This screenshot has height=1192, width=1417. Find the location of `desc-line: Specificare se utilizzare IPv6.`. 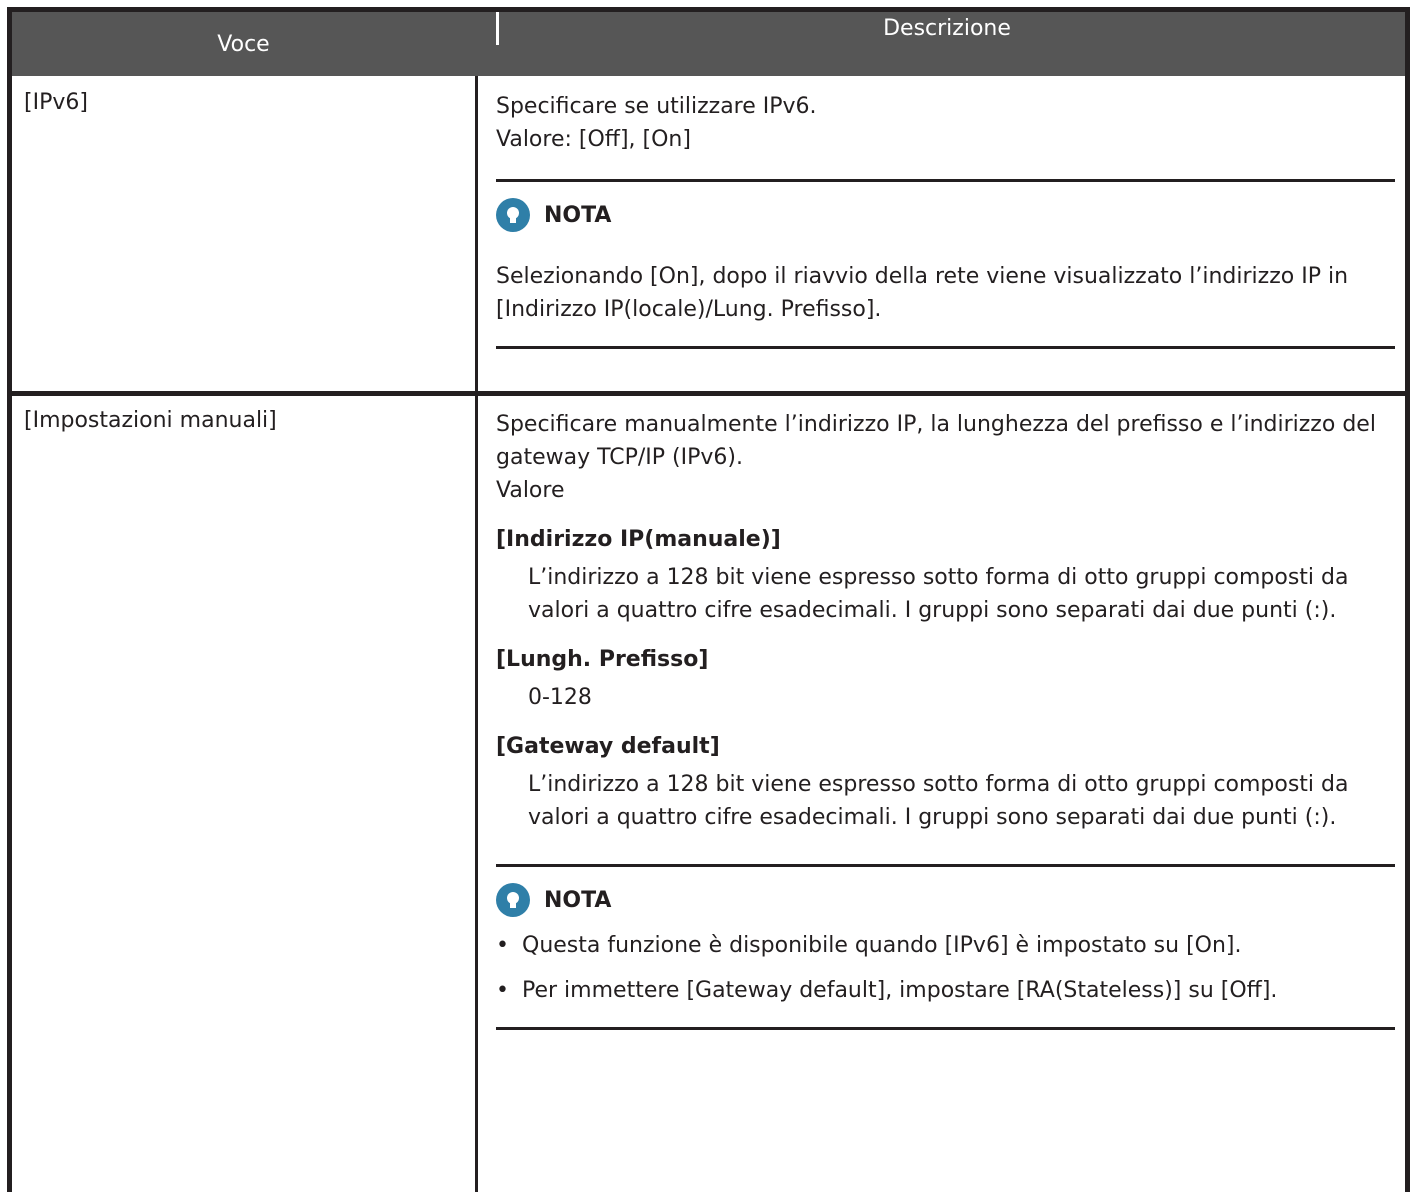

desc-line: Specificare se utilizzare IPv6. is located at coordinates (656, 106).